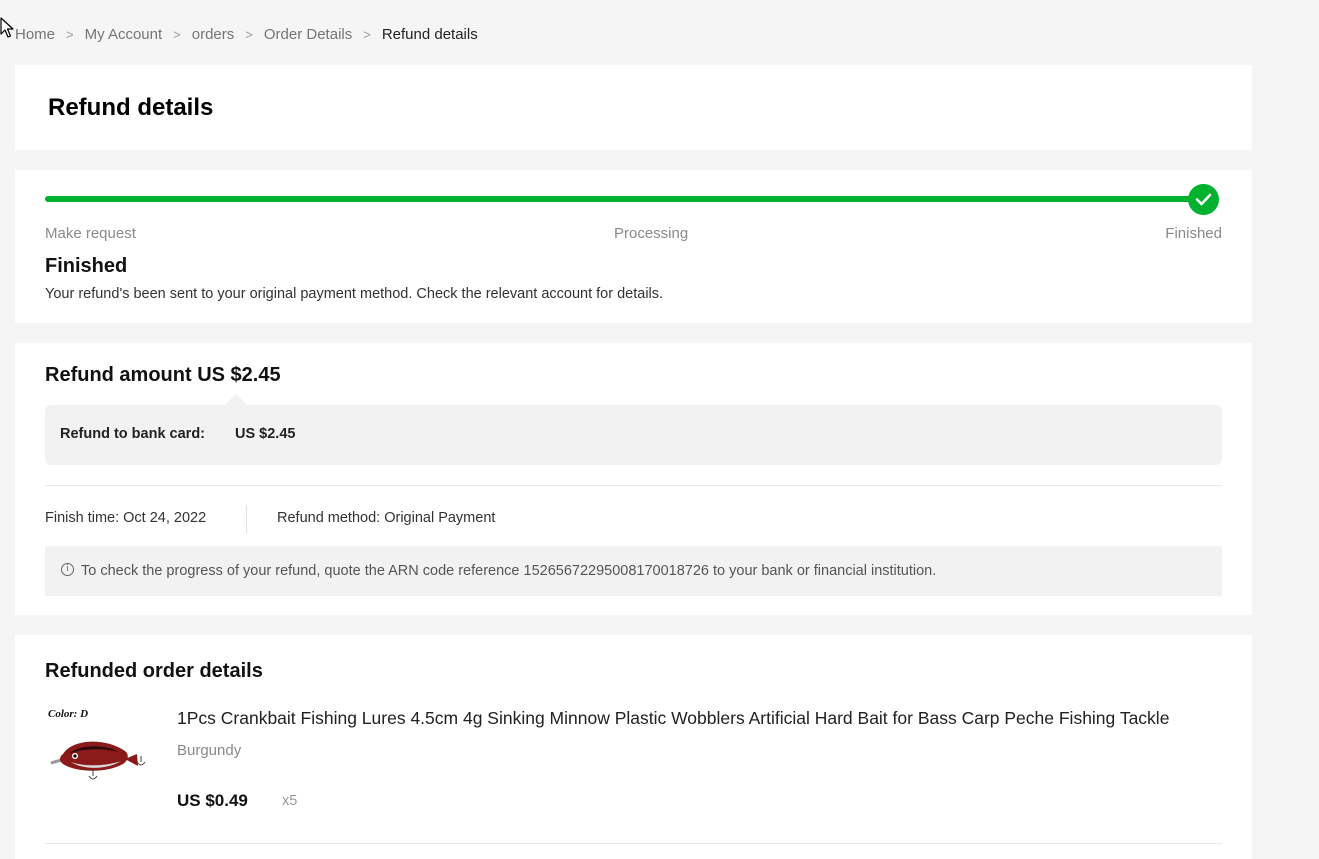 The image size is (1319, 859). Describe the element at coordinates (429, 34) in the screenshot. I see `breadcrumb-current: Refund details` at that location.